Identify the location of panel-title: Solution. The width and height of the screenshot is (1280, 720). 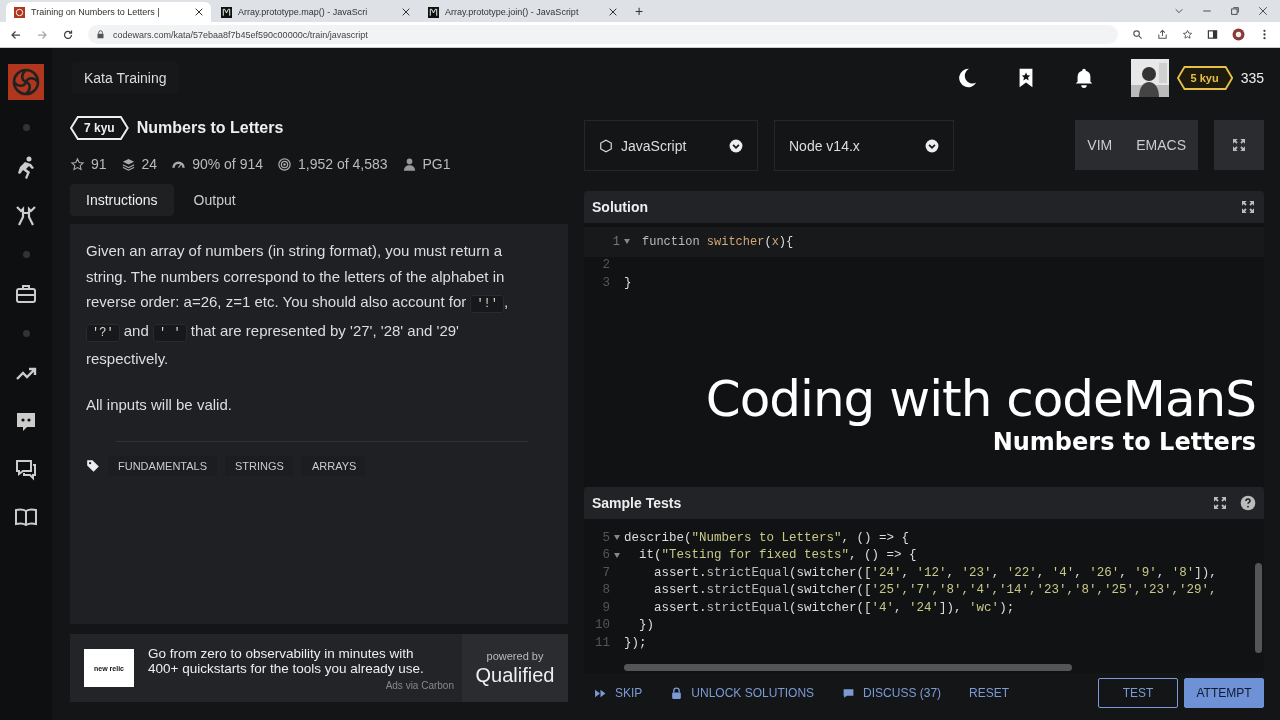
(620, 207).